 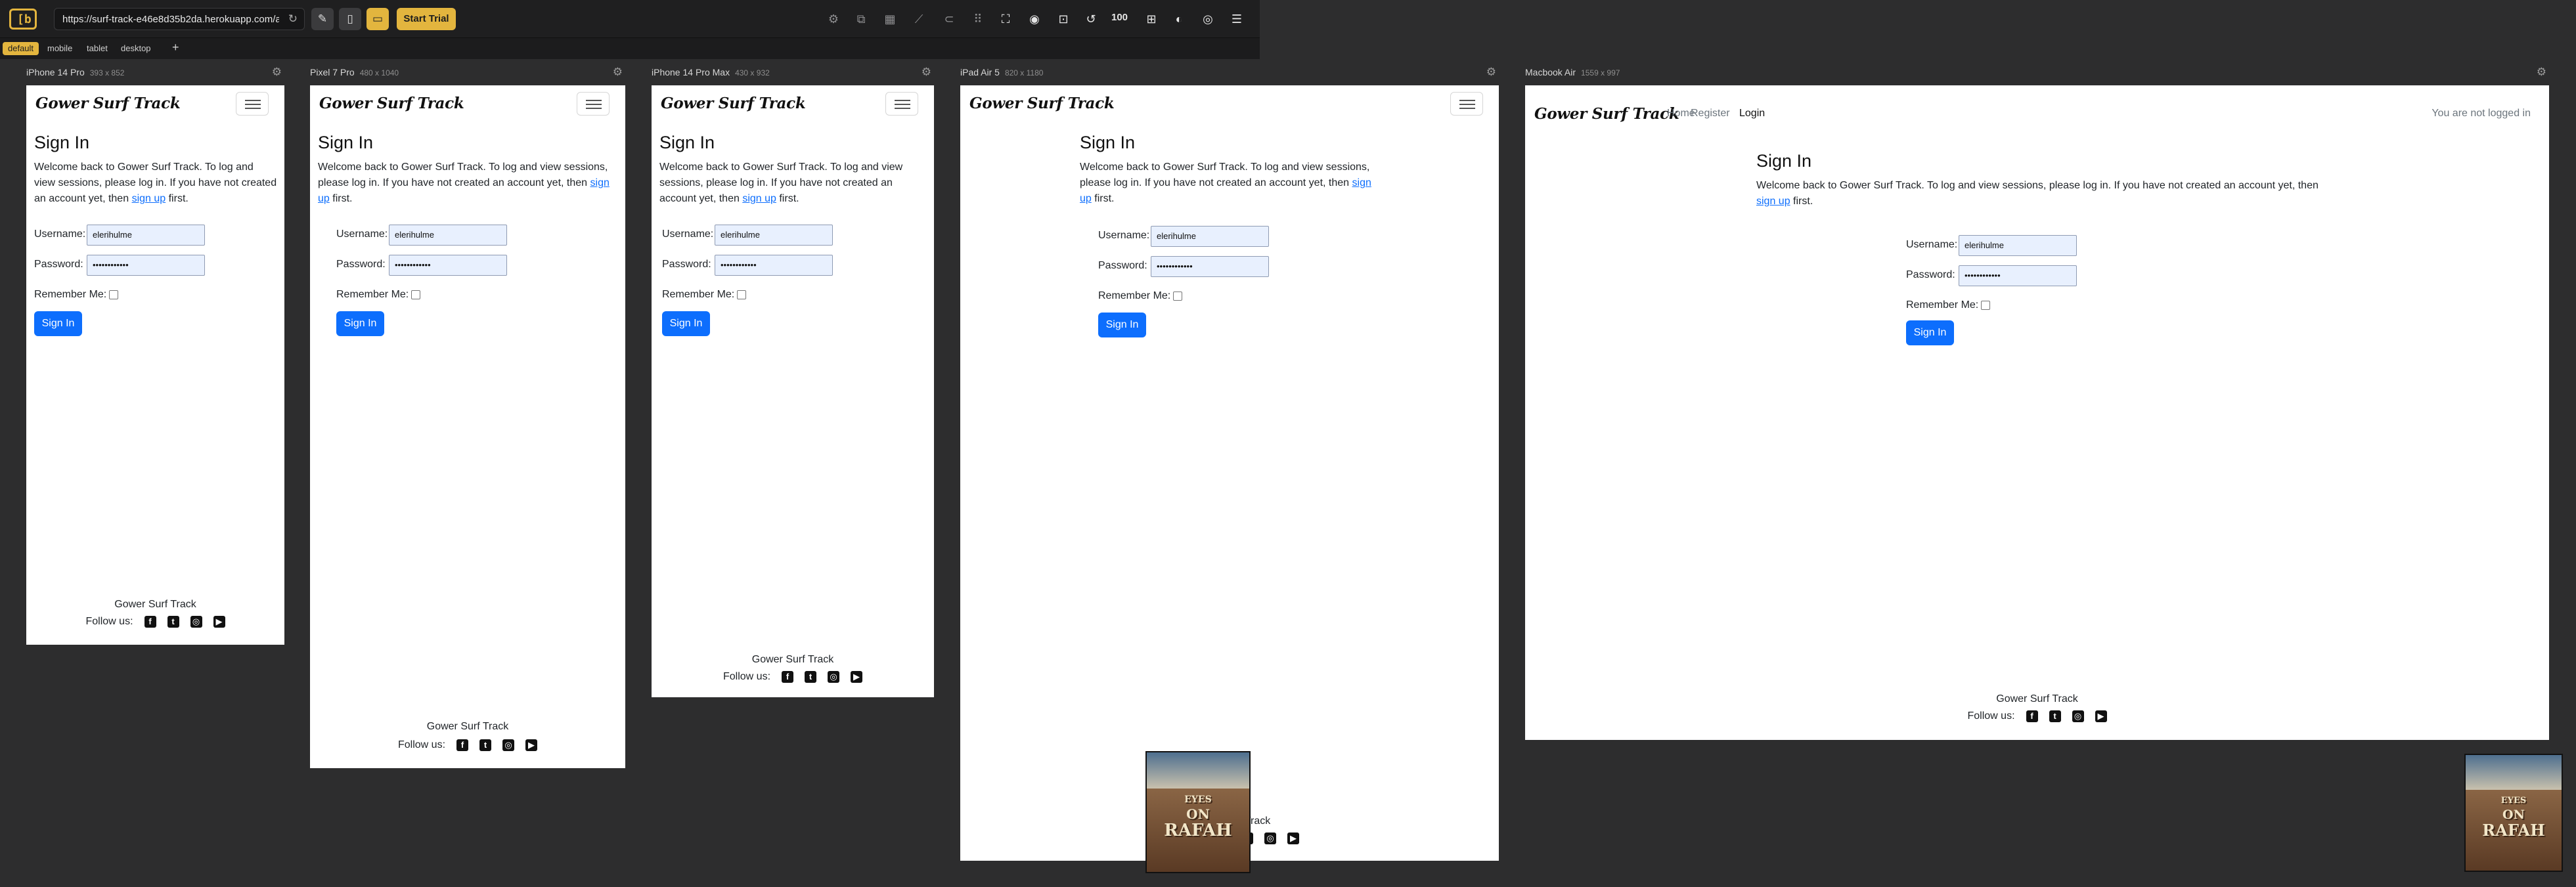 What do you see at coordinates (467, 73) in the screenshot?
I see `device-header: Pixel 7 Pro 480 x 1040 ⚙` at bounding box center [467, 73].